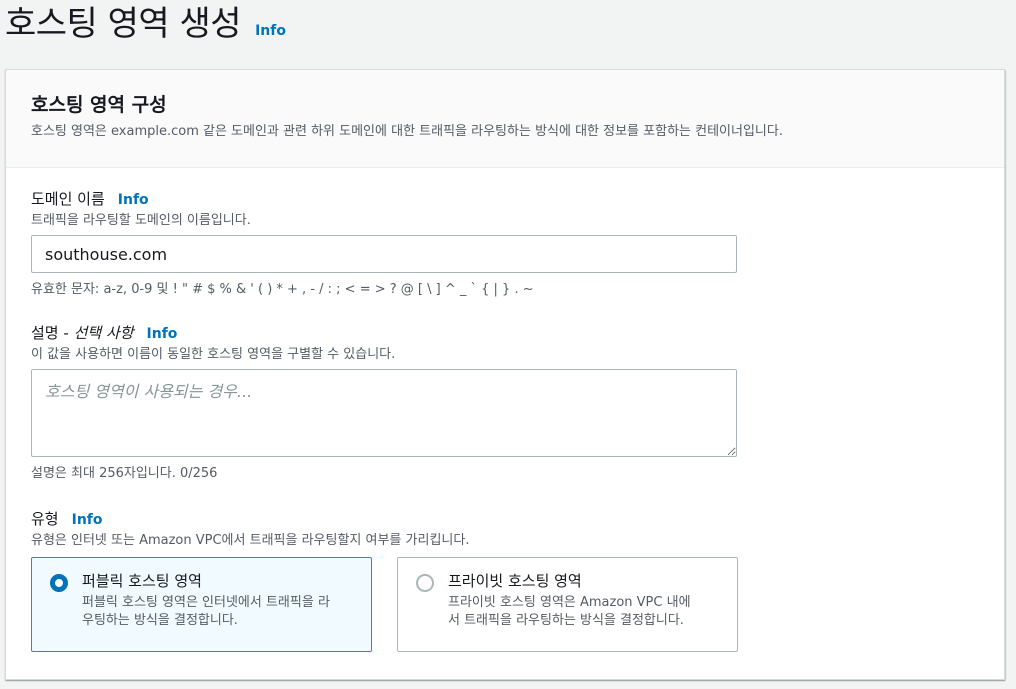  What do you see at coordinates (59, 583) in the screenshot?
I see `public-radio-button` at bounding box center [59, 583].